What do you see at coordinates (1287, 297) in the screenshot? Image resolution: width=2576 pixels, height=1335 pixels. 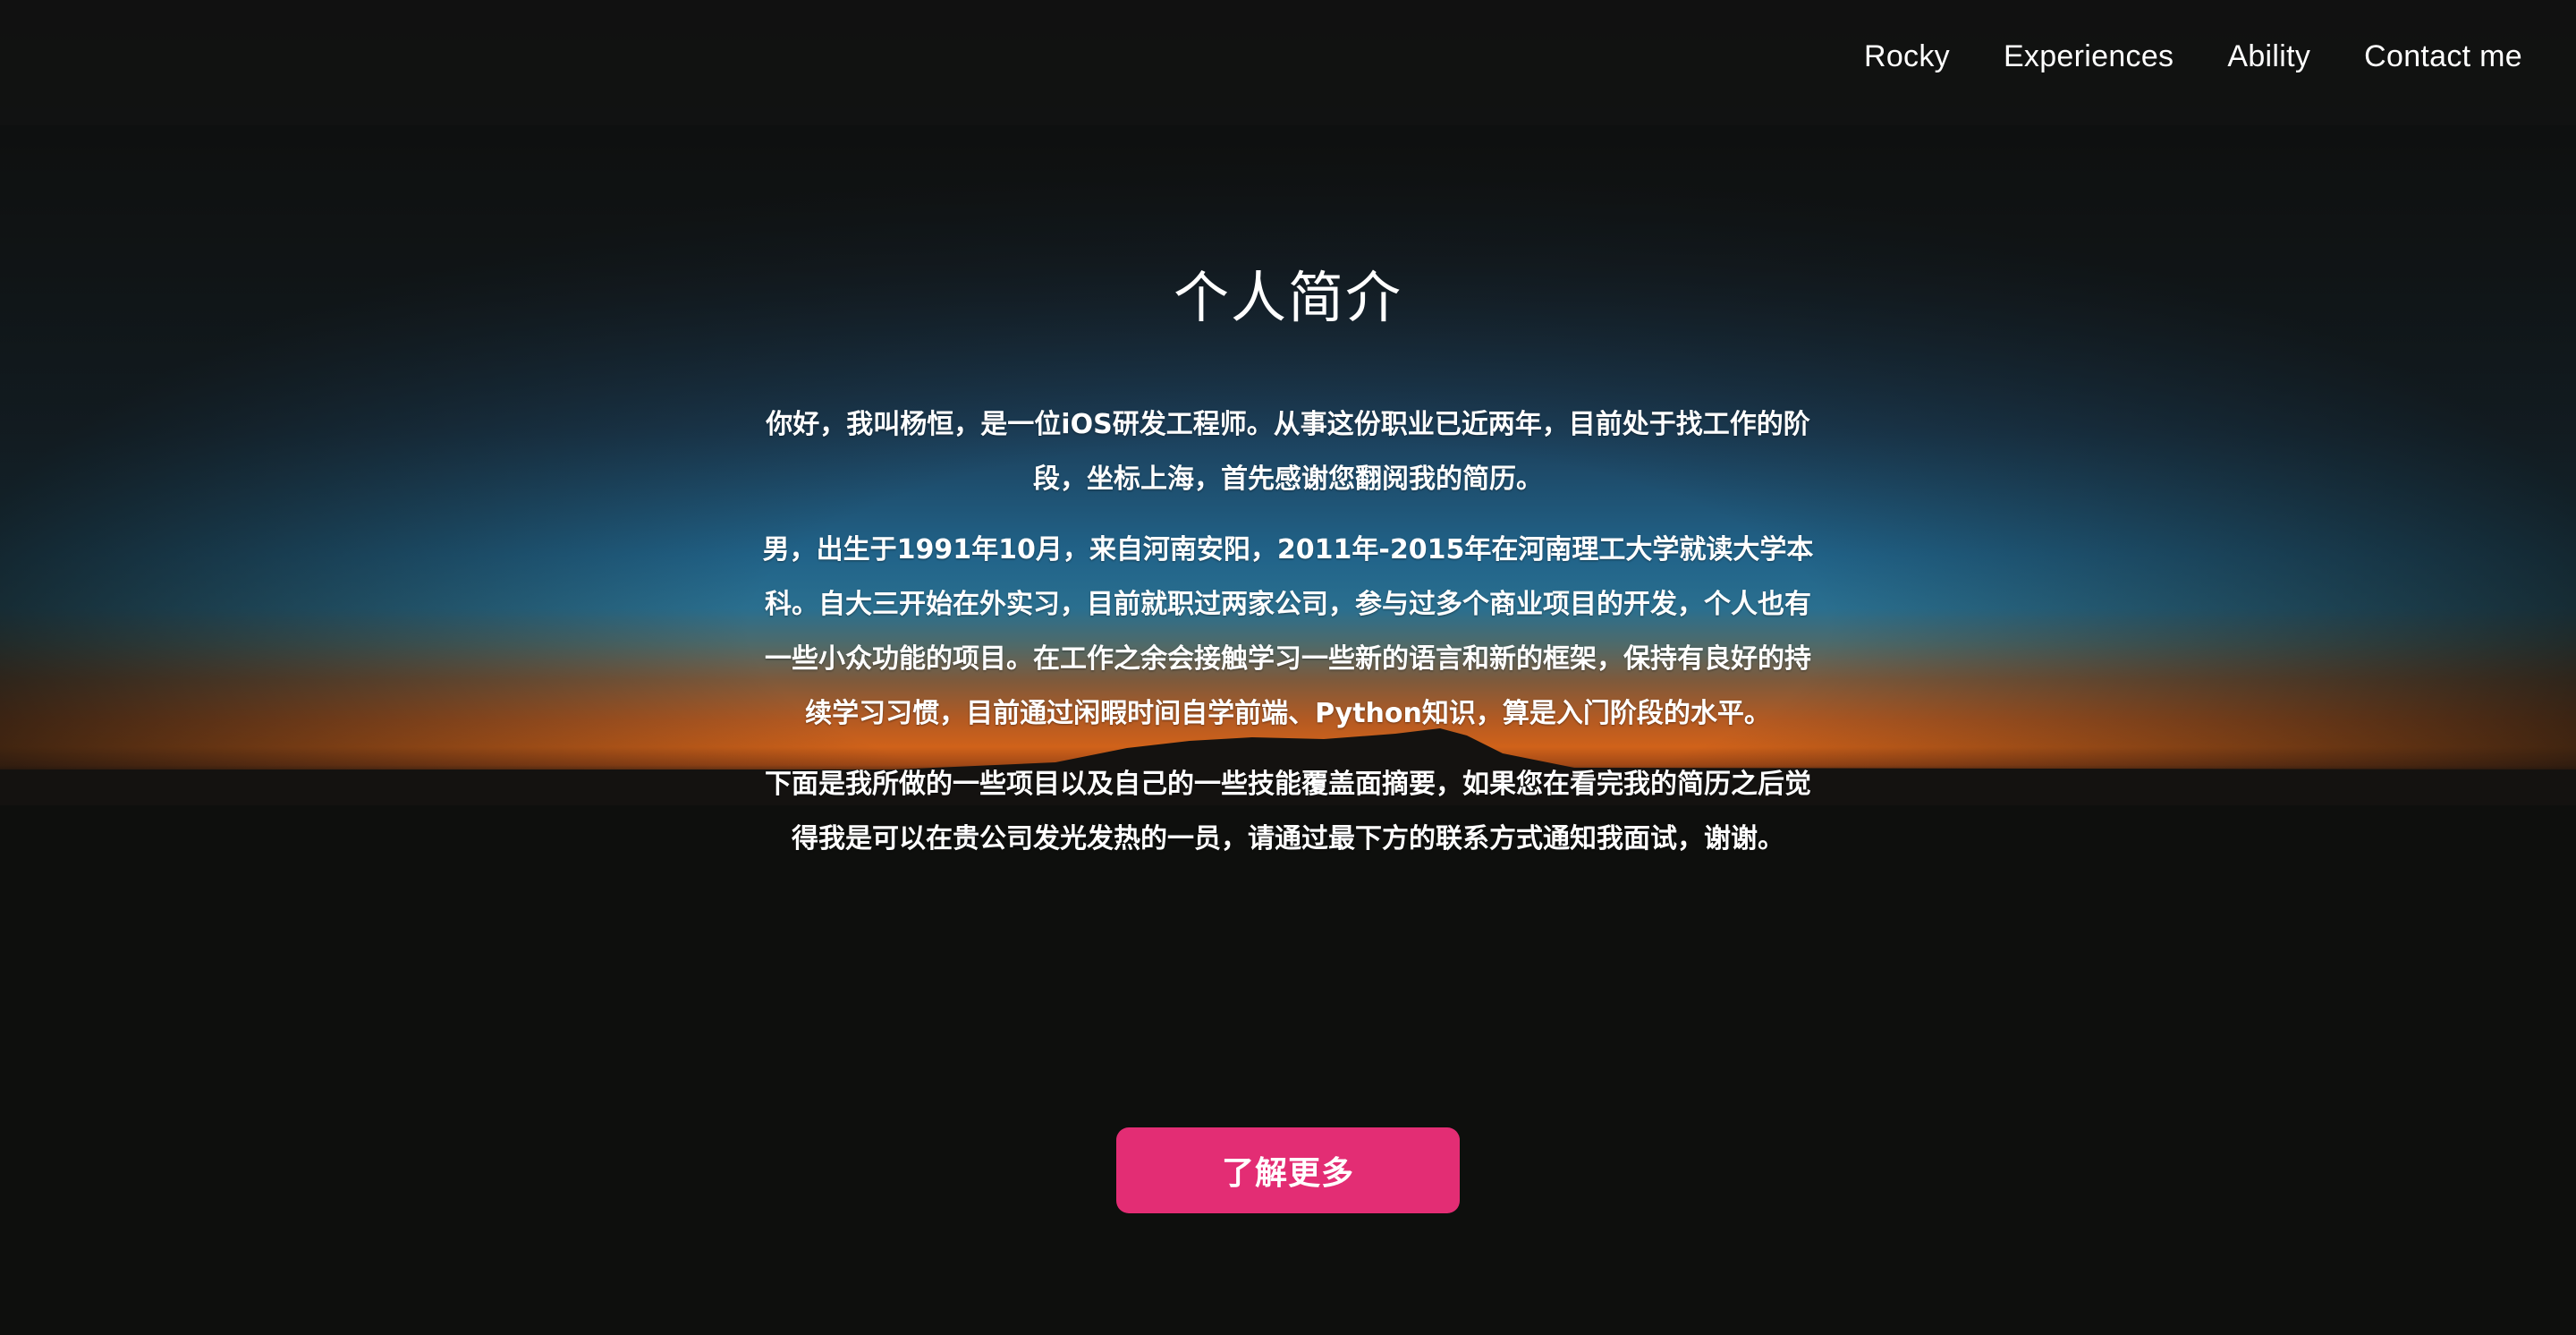 I see `section-title: 个人简介` at bounding box center [1287, 297].